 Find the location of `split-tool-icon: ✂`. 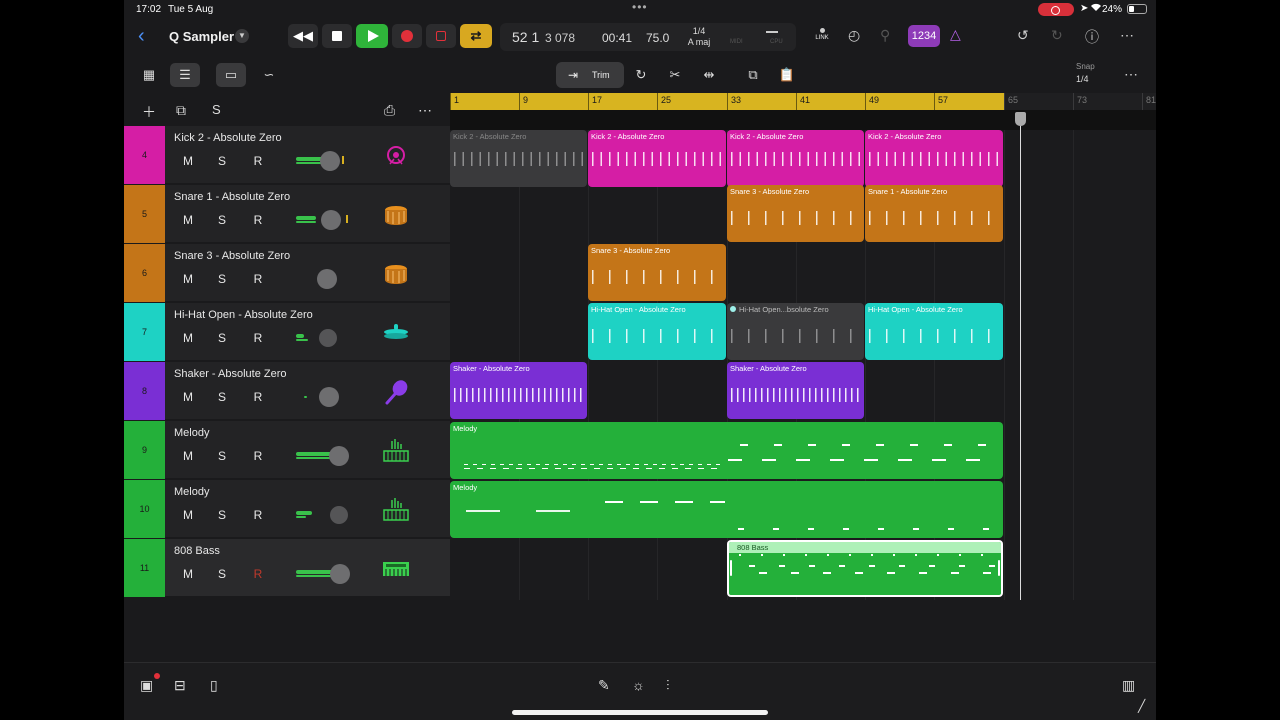

split-tool-icon: ✂ is located at coordinates (675, 75).